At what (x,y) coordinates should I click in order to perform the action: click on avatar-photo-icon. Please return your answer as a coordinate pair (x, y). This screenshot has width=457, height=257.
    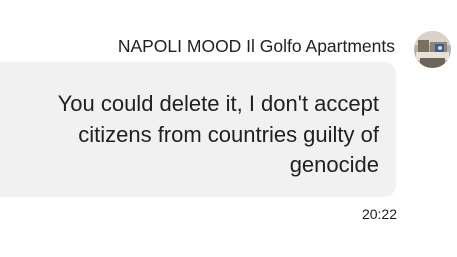
    Looking at the image, I should click on (432, 49).